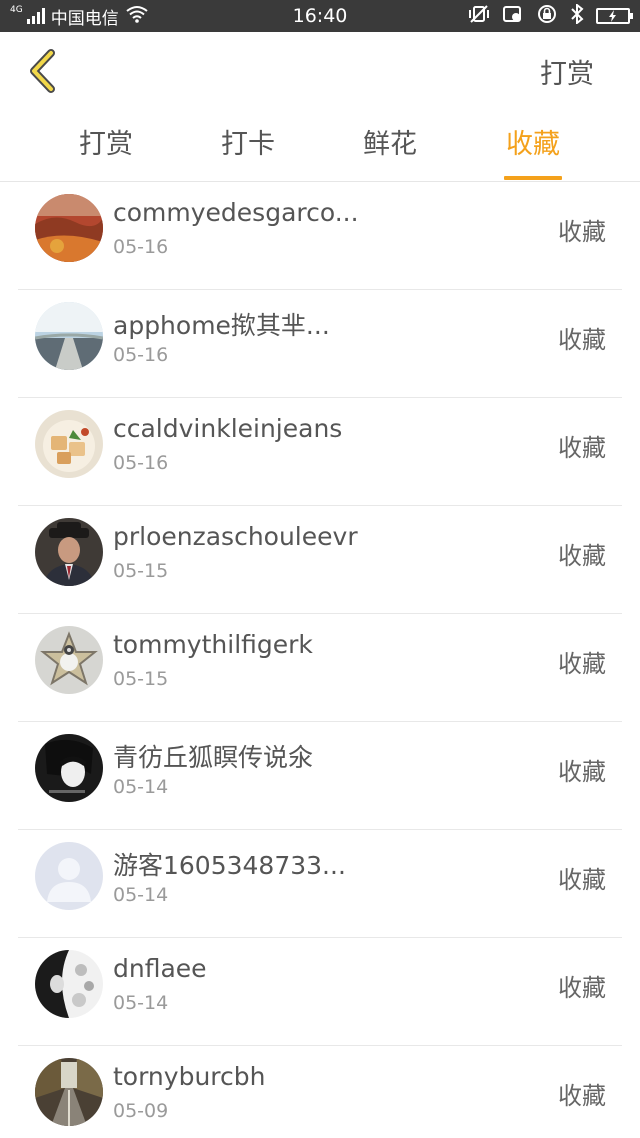 This screenshot has width=640, height=1138. Describe the element at coordinates (189, 1076) in the screenshot. I see `user-name: tornyburcbh` at that location.